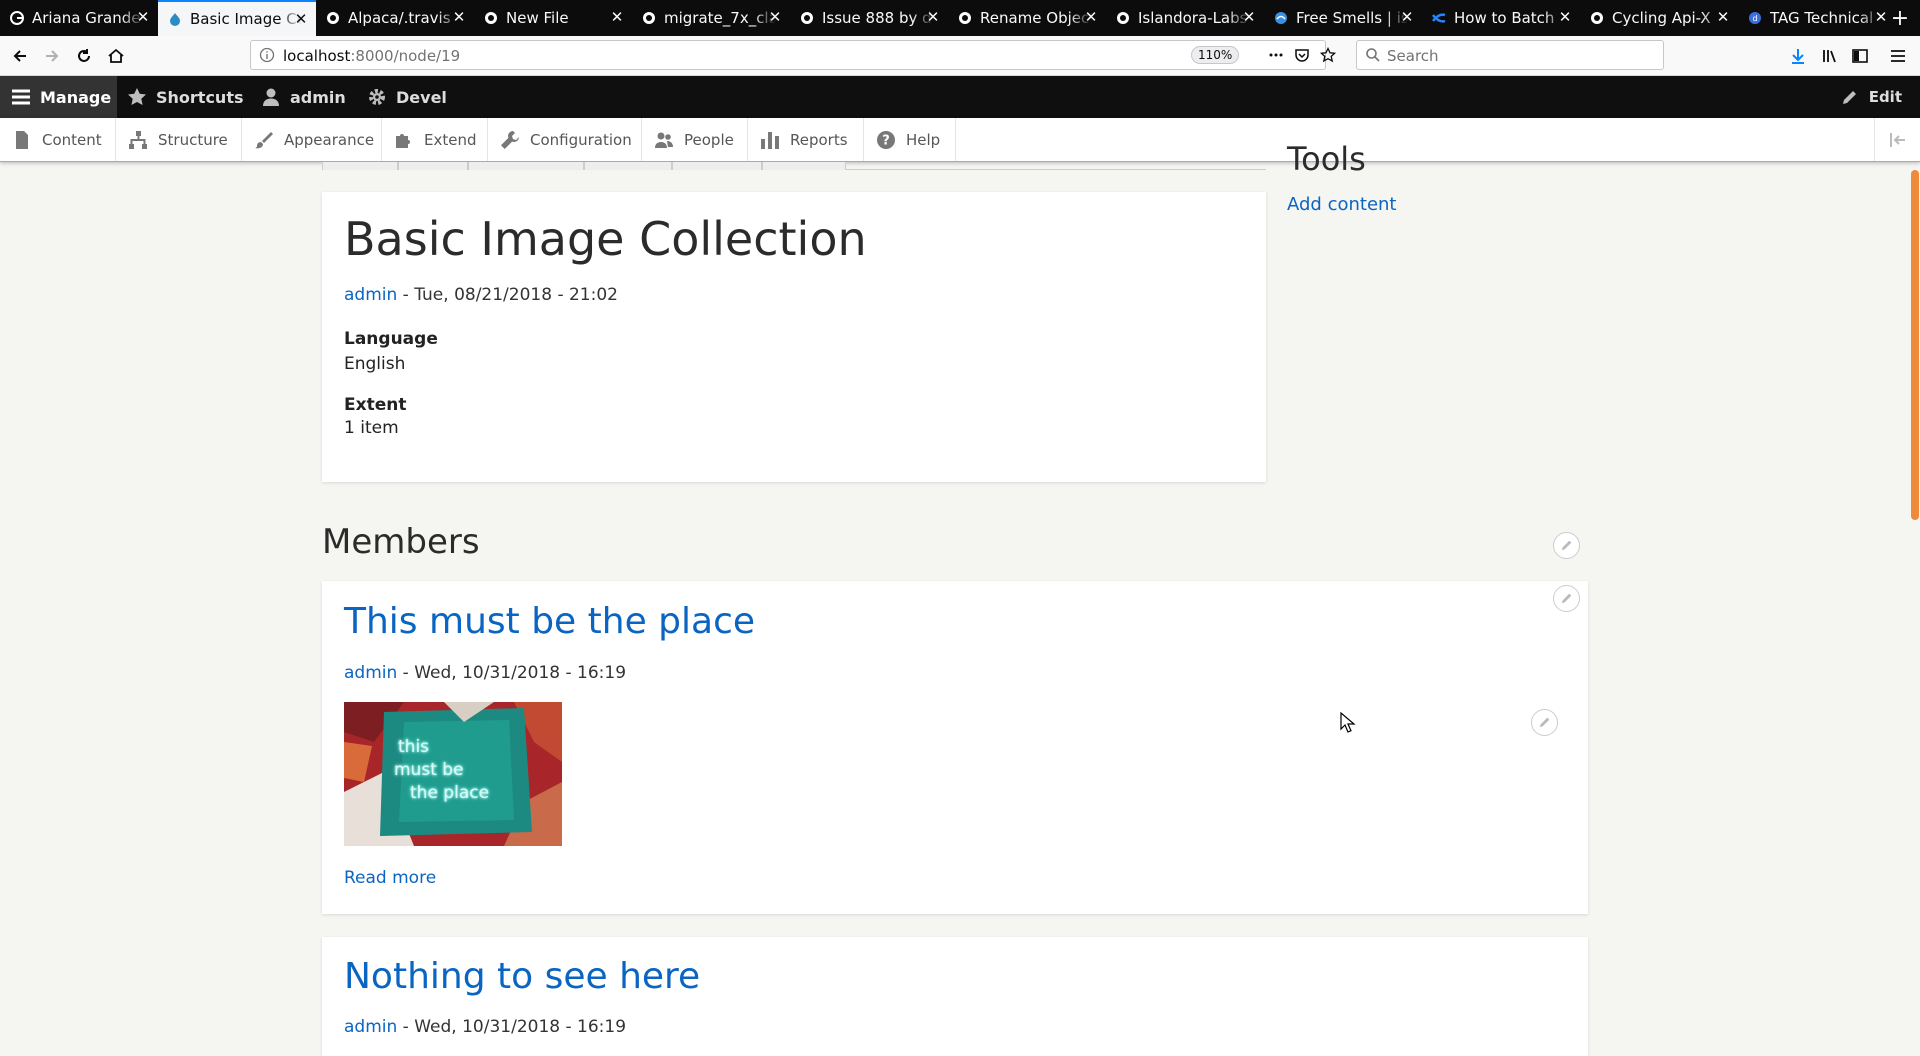  Describe the element at coordinates (711, 18) in the screenshot. I see `browser-tab: migrate_7x_claw ✕` at that location.